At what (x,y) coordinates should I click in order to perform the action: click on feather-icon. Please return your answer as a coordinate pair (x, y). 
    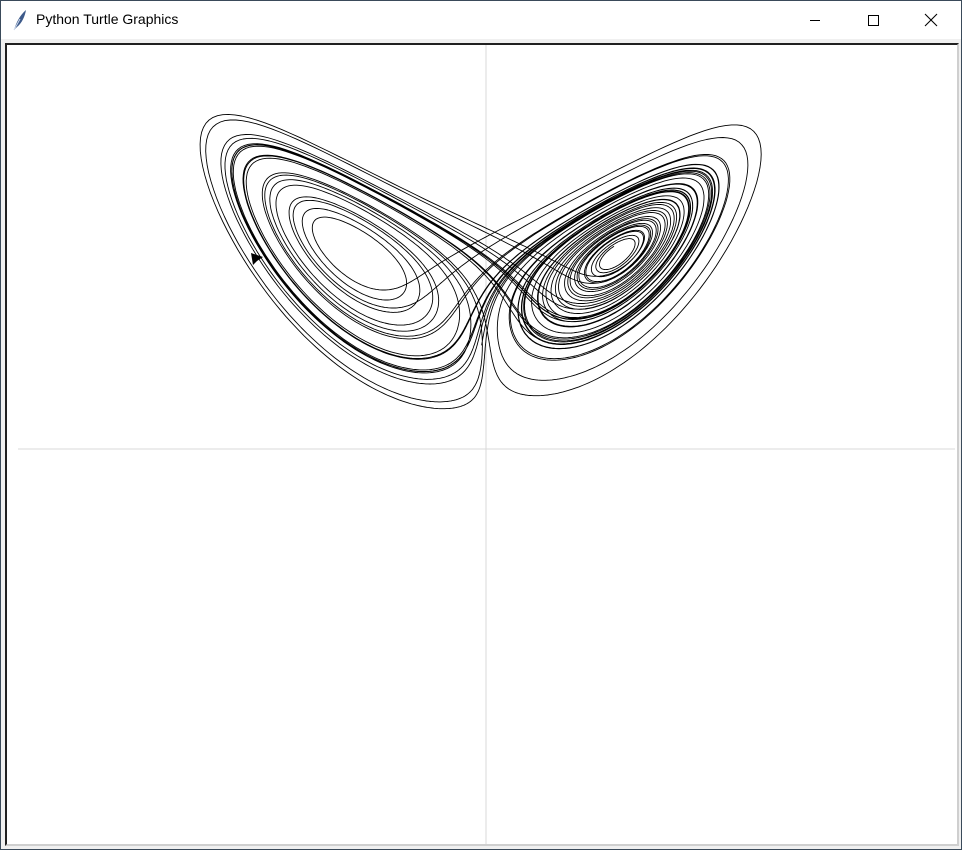
    Looking at the image, I should click on (20, 20).